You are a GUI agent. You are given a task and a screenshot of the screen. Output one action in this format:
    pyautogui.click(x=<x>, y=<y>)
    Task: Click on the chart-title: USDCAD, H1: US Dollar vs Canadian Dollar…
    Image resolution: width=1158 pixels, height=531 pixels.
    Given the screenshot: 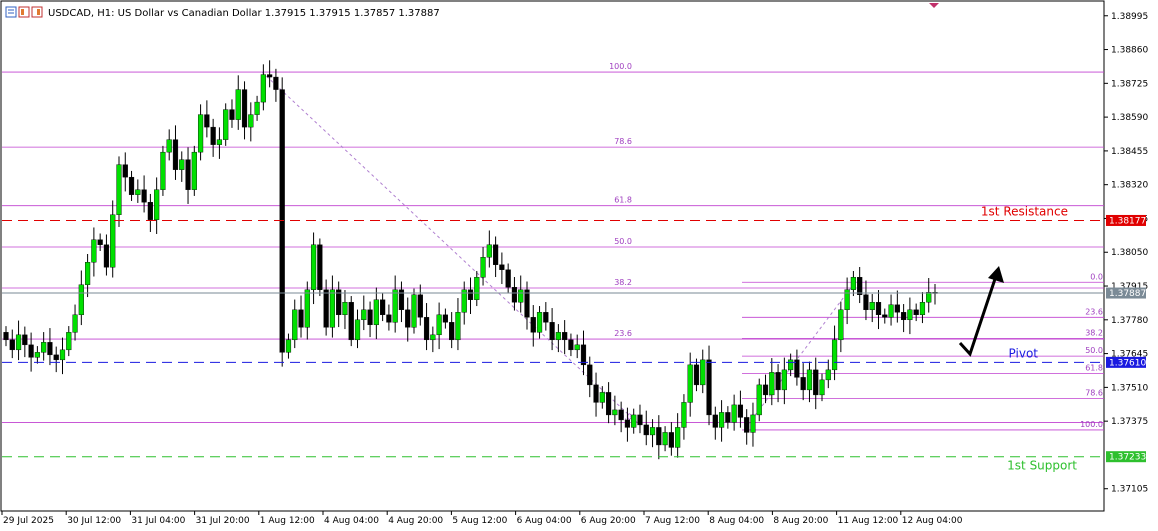 What is the action you would take?
    pyautogui.click(x=244, y=13)
    